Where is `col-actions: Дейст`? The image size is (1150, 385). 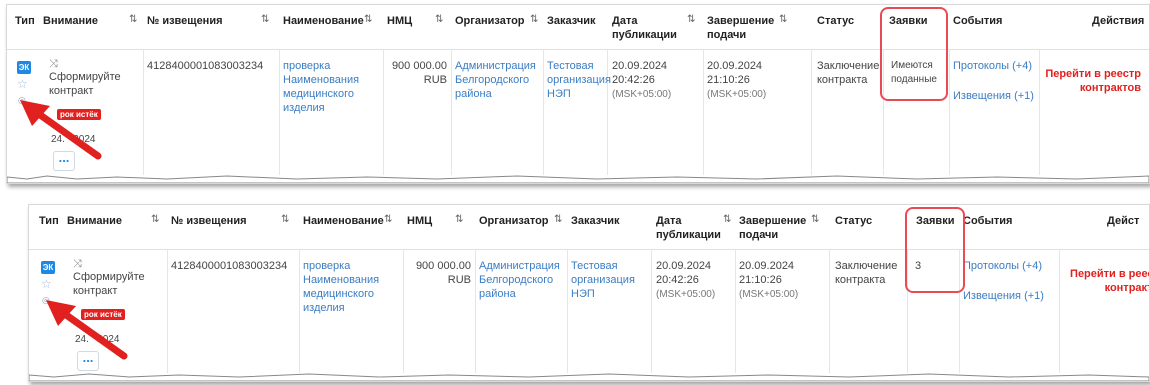
col-actions: Дейст is located at coordinates (1123, 221).